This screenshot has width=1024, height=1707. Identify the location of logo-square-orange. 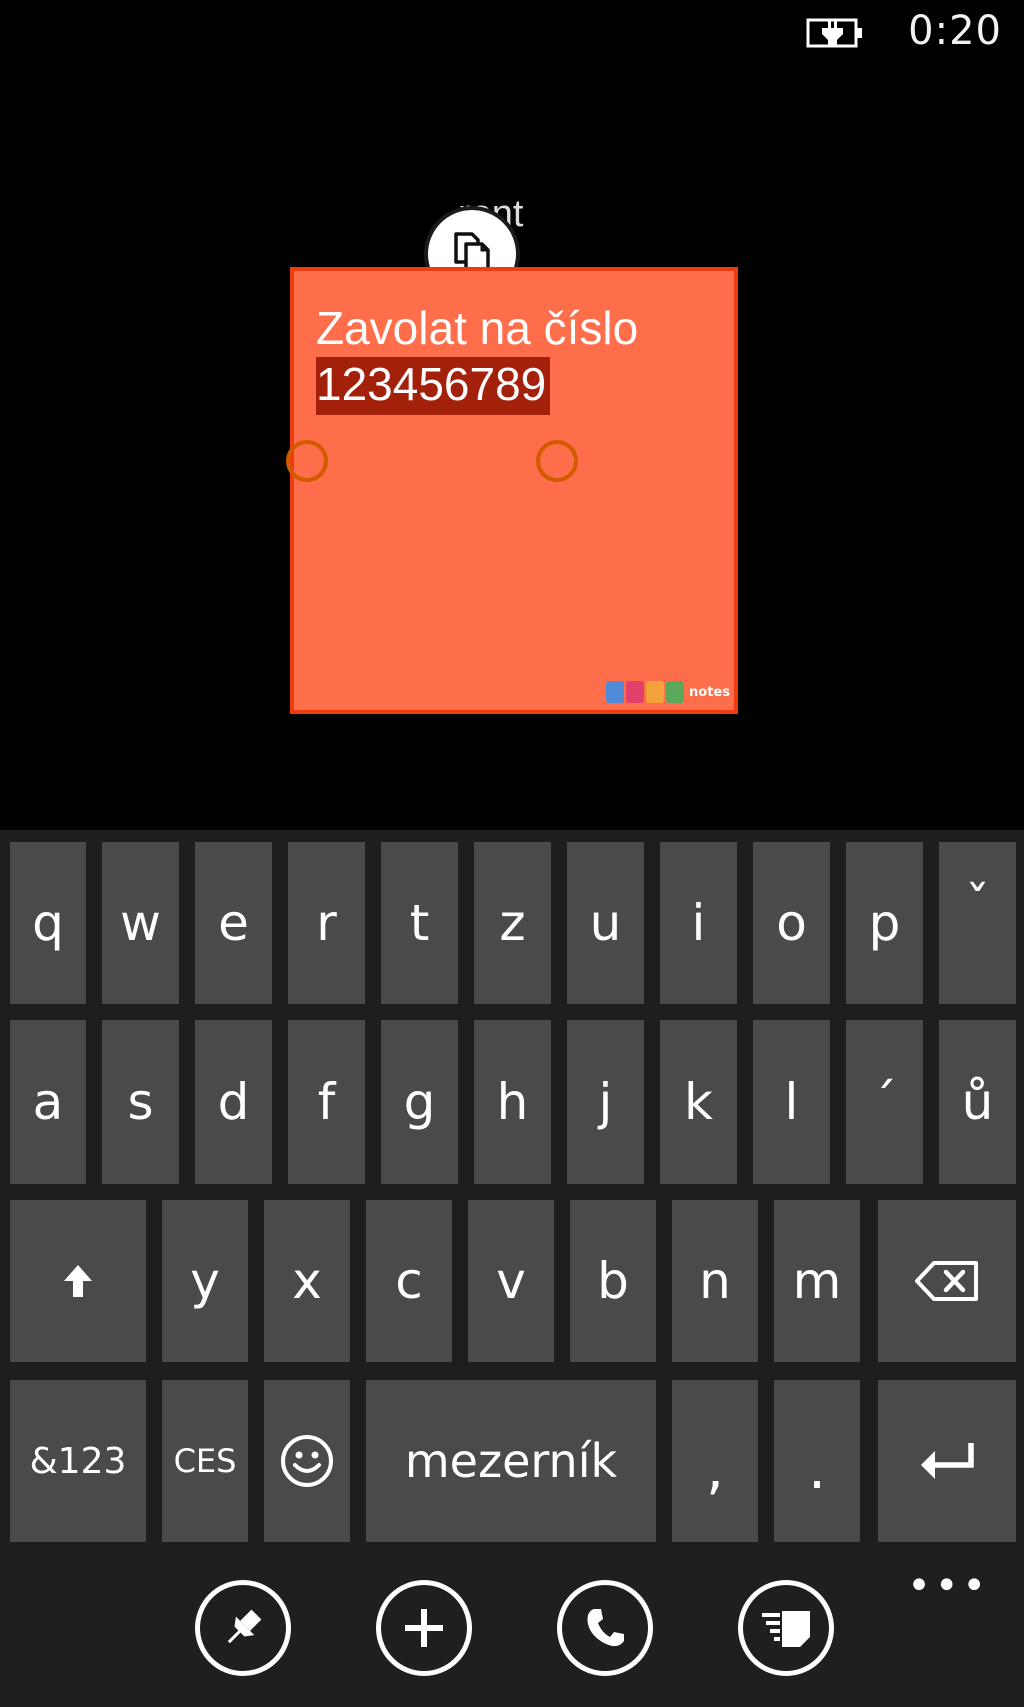
(655, 692).